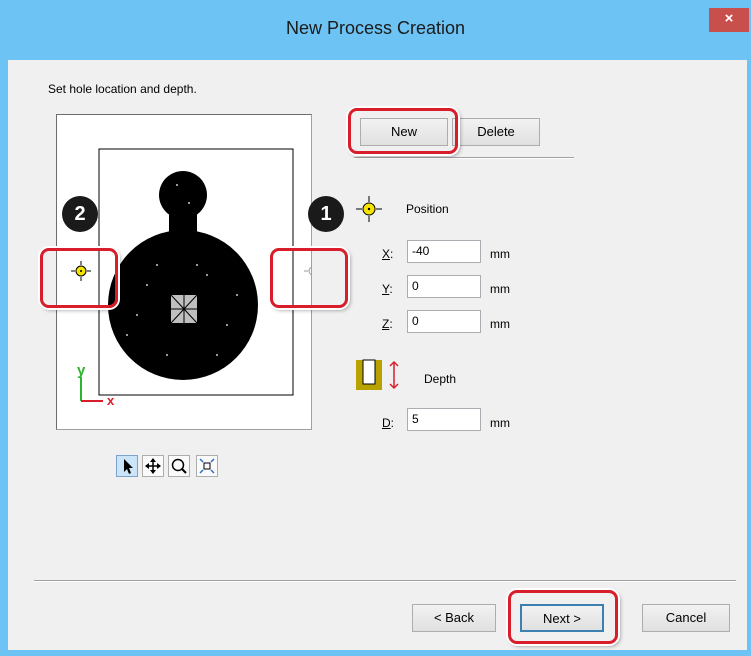 The height and width of the screenshot is (656, 751). I want to click on zoom-tool-button, so click(179, 466).